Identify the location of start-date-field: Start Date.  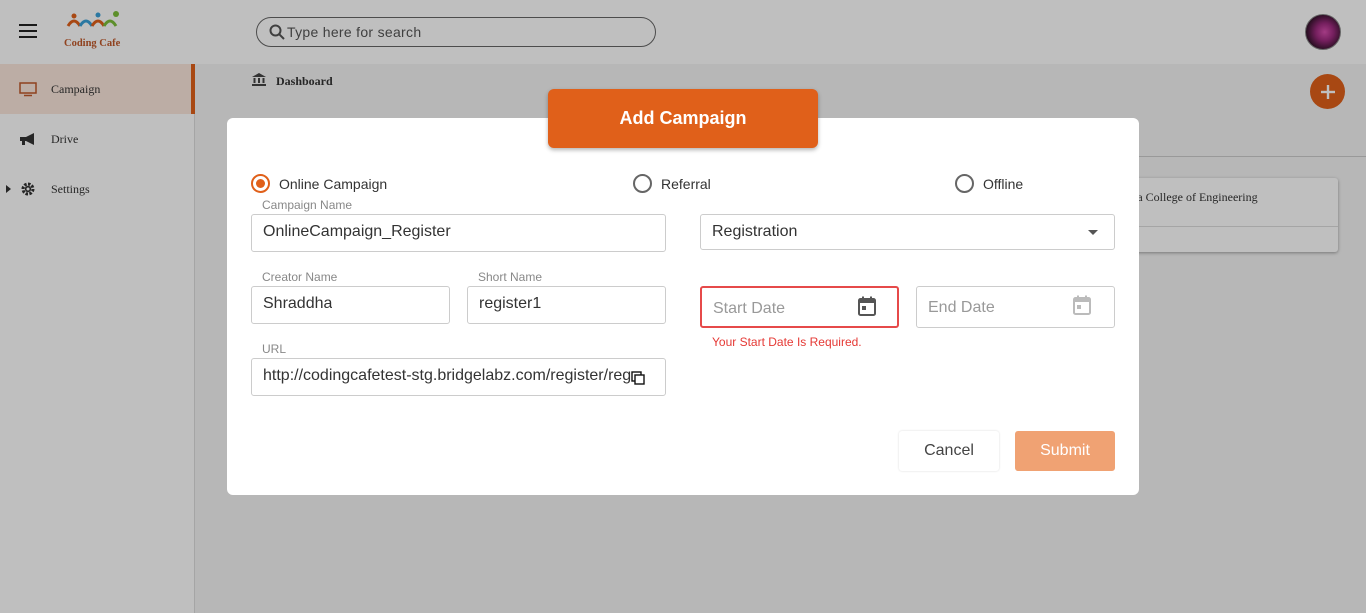
(799, 307).